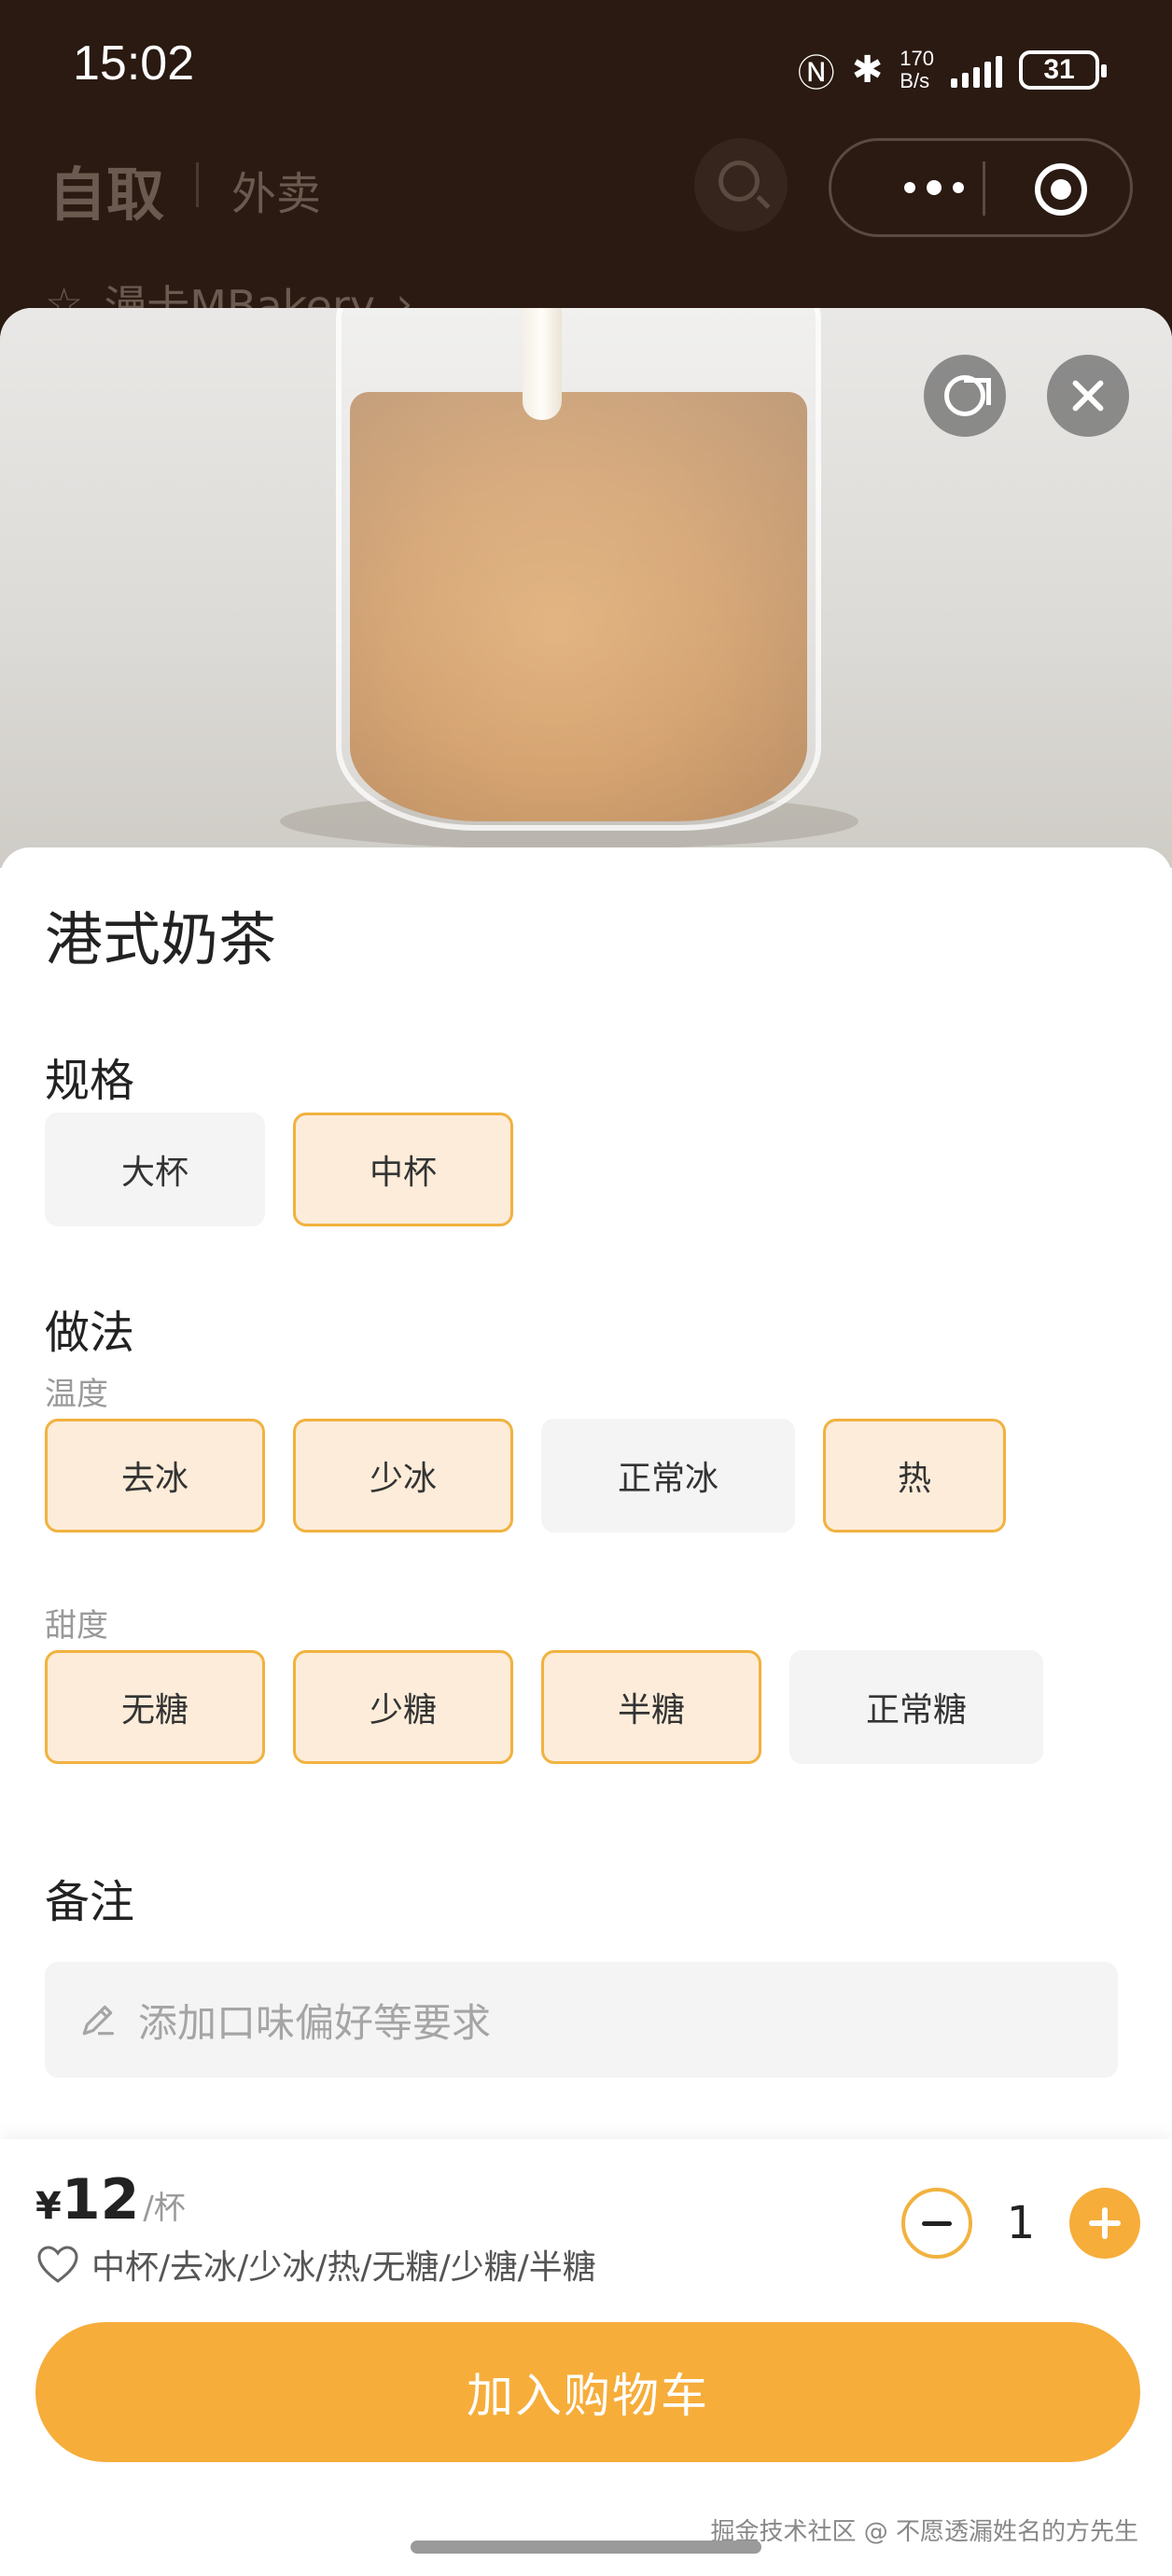  What do you see at coordinates (403, 1169) in the screenshot?
I see `spec-option-medium: 中杯` at bounding box center [403, 1169].